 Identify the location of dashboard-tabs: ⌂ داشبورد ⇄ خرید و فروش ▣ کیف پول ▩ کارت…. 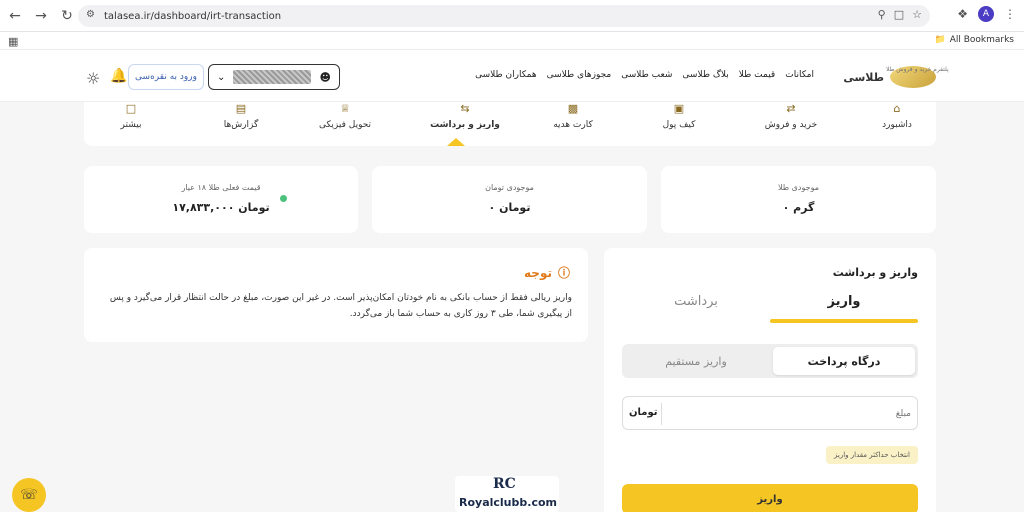
(510, 124).